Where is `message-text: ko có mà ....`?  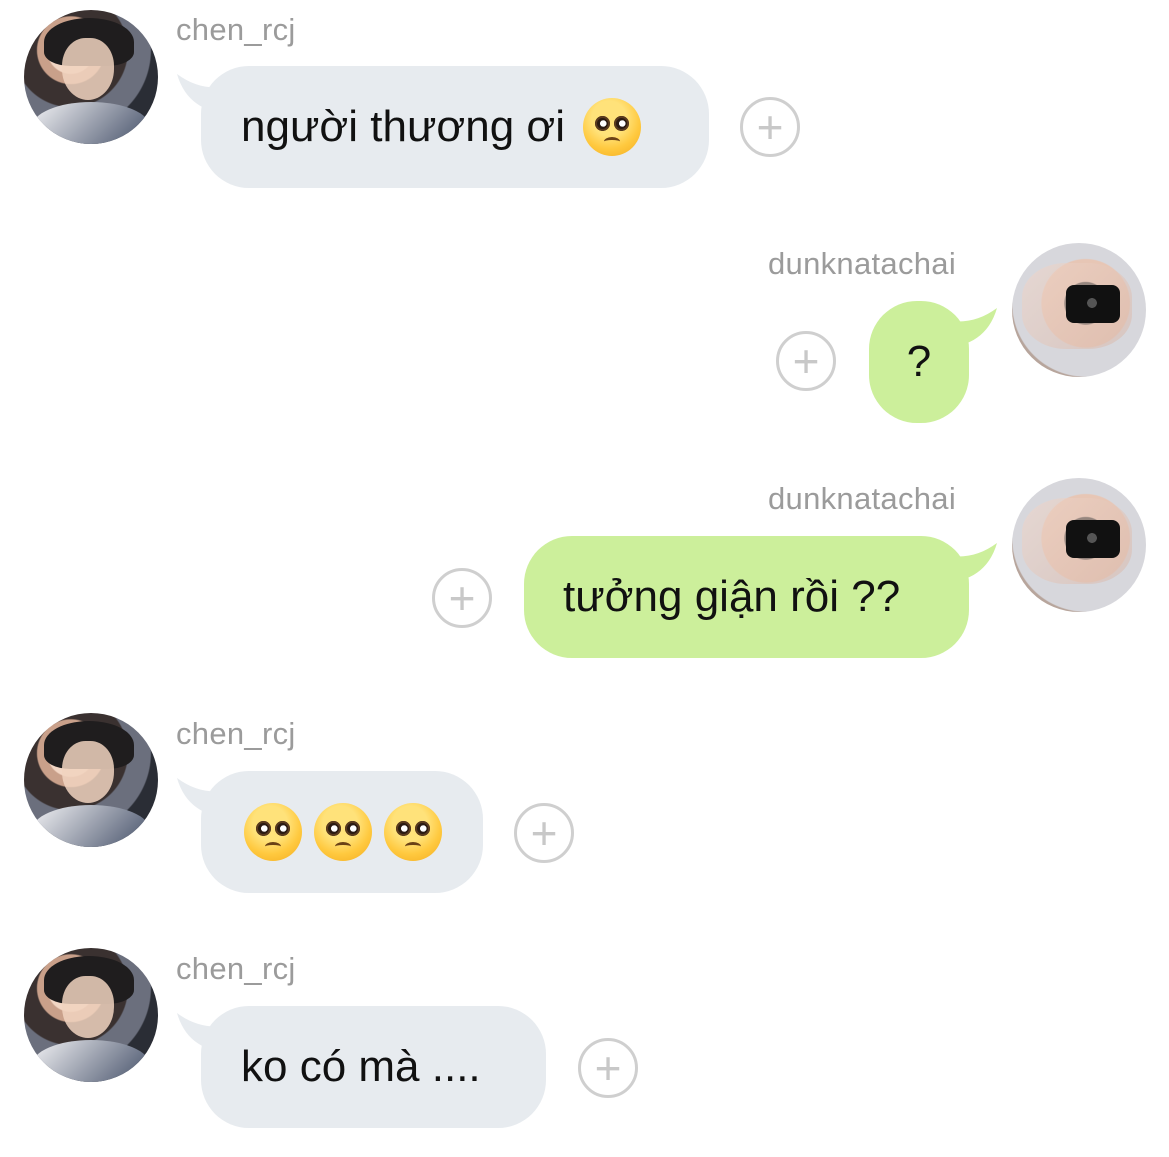 message-text: ko có mà .... is located at coordinates (361, 1066).